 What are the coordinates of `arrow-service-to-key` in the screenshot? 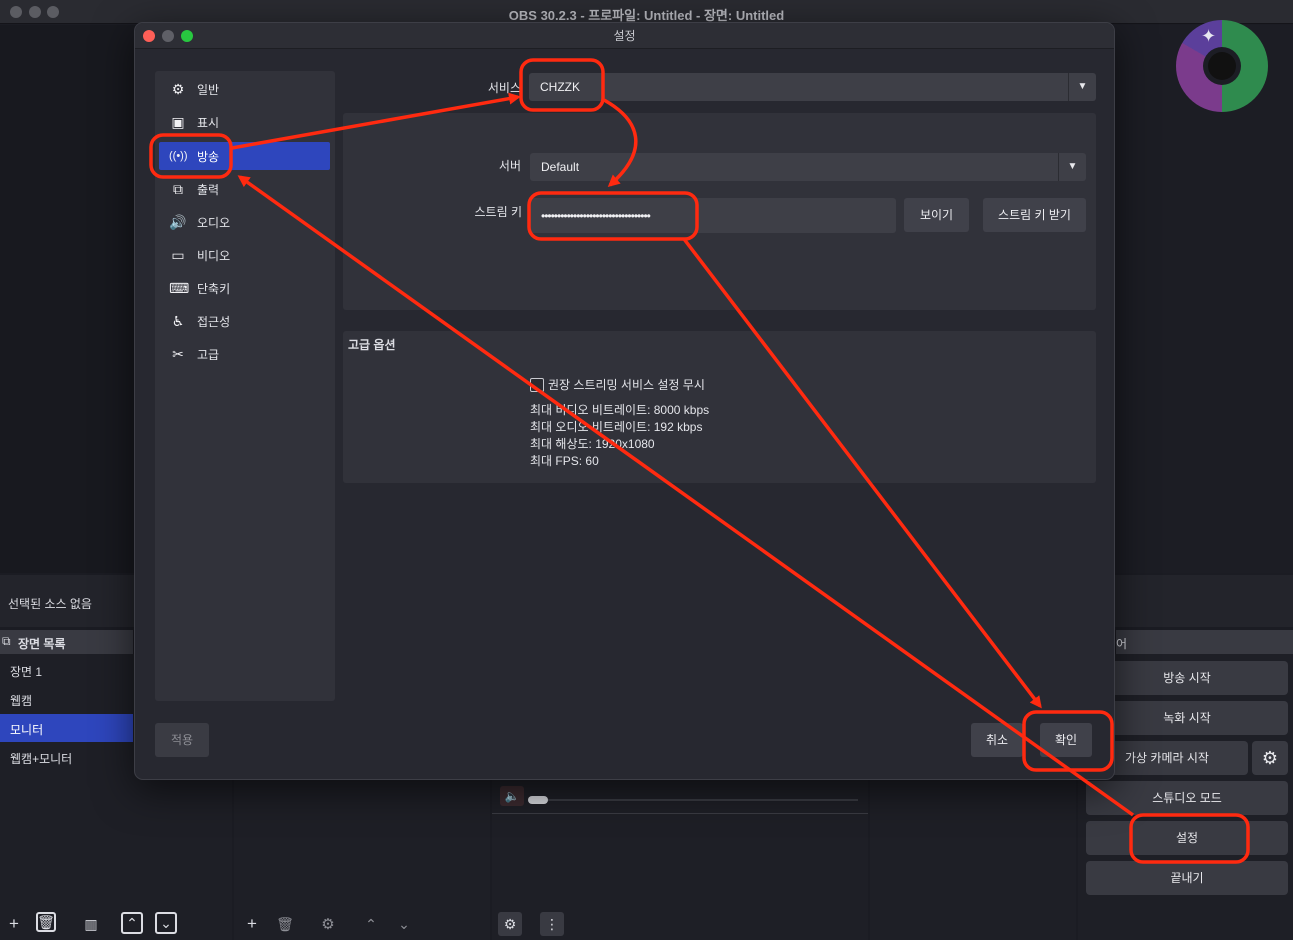 It's located at (620, 142).